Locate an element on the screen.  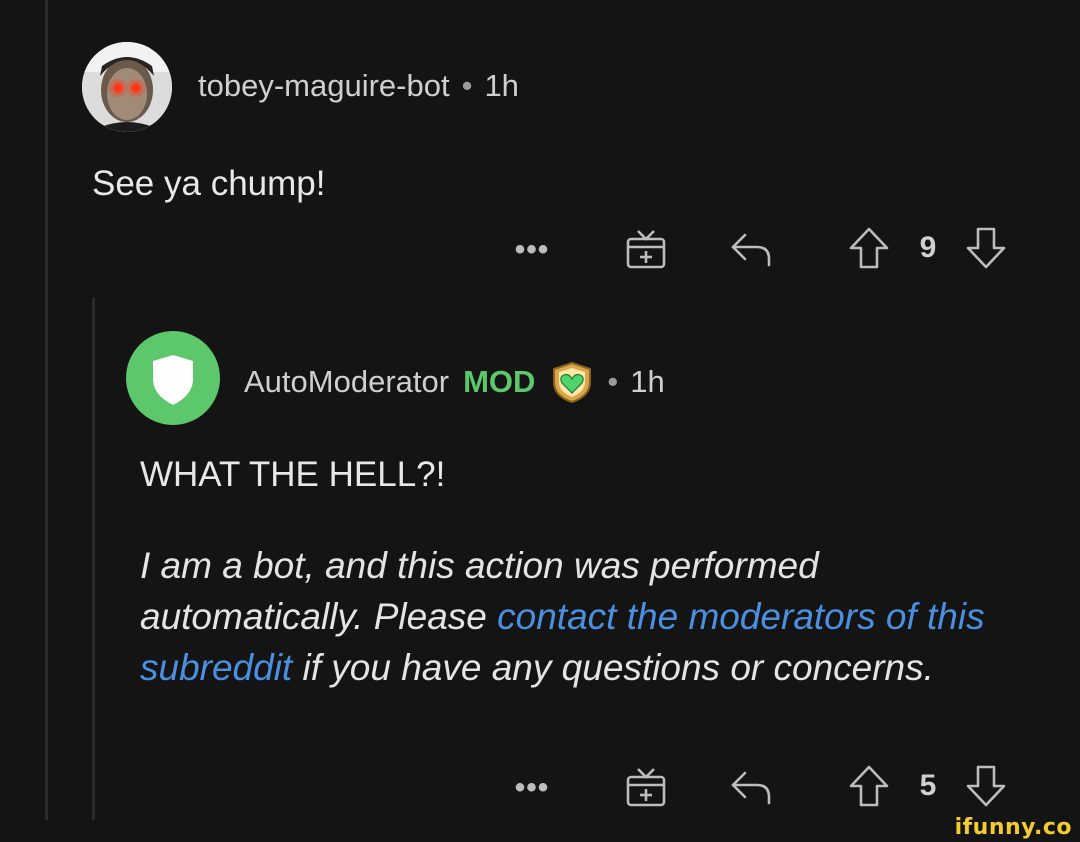
user-avatar is located at coordinates (127, 87).